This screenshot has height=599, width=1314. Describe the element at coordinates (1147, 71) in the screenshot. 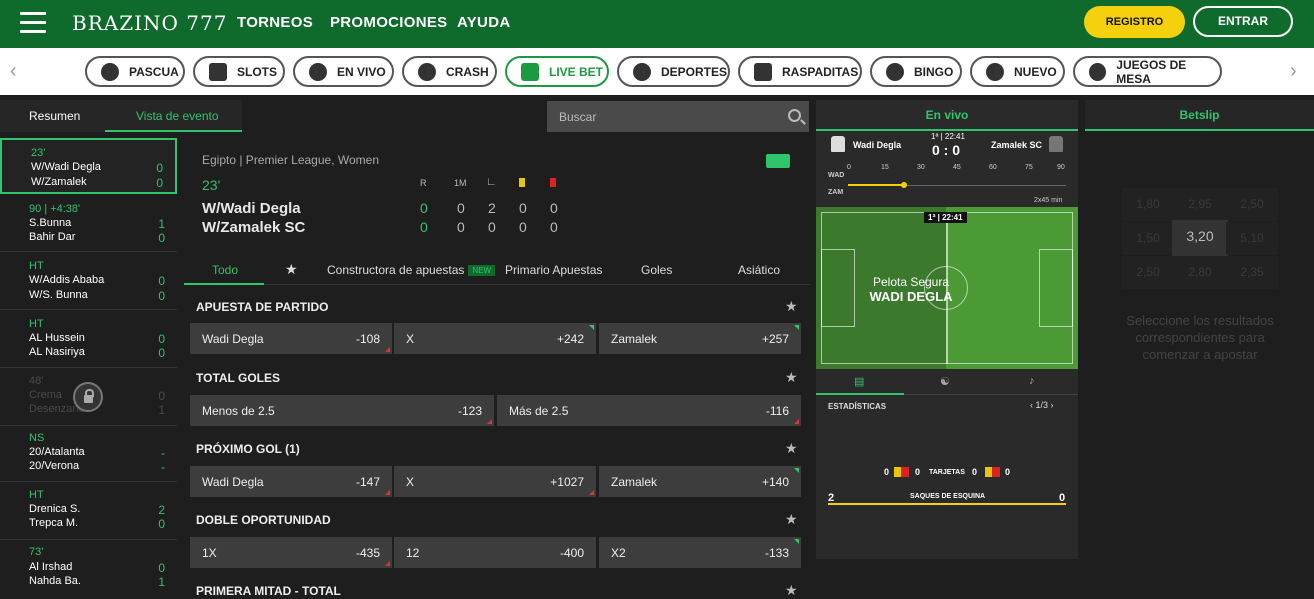

I see `category-juegos-de-mesa: JUEGOS DE MESA` at that location.